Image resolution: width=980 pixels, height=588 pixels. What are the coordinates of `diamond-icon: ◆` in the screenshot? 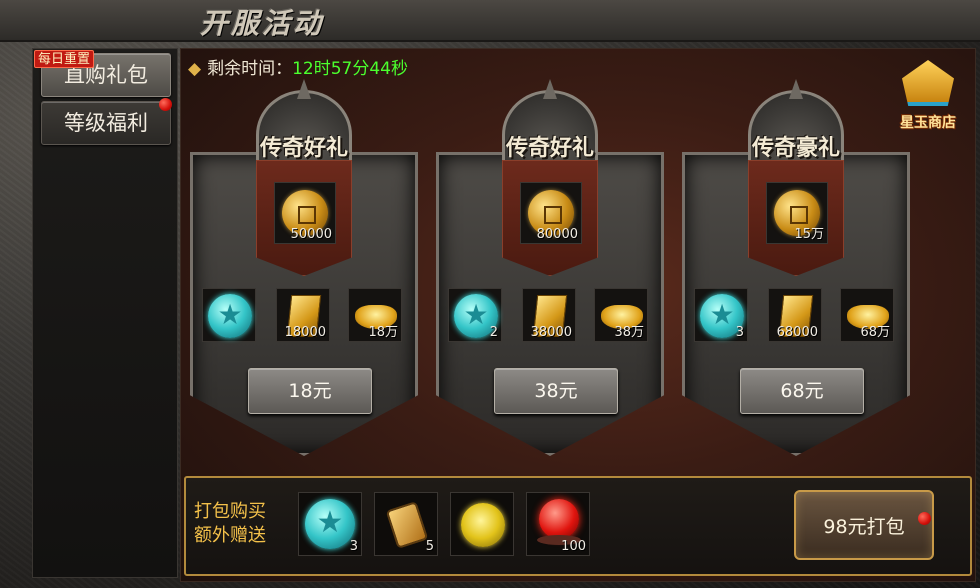 It's located at (195, 69).